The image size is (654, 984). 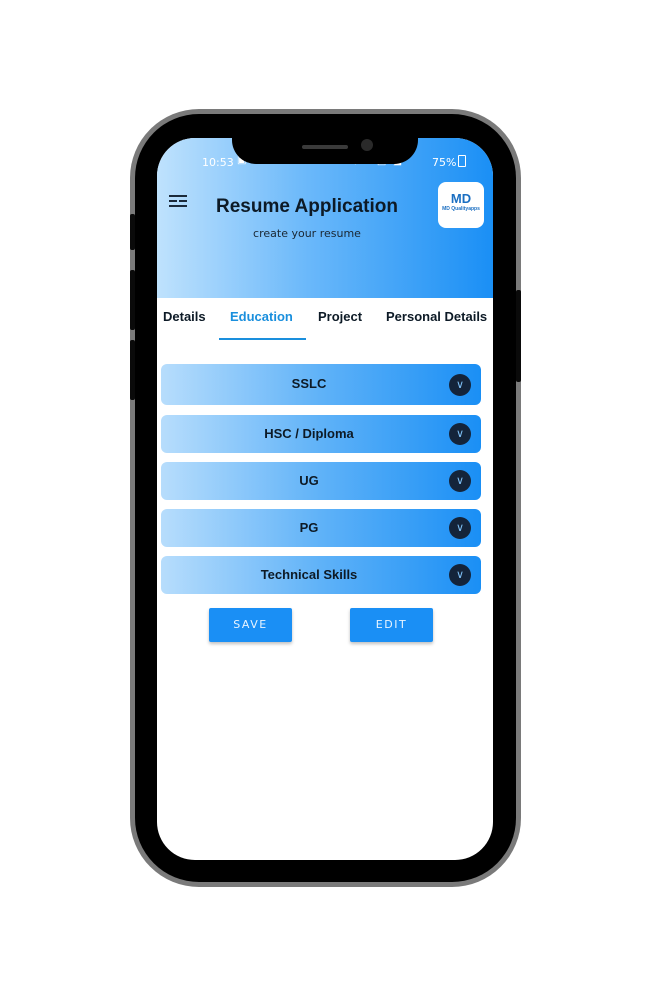 I want to click on tab-personal-details: Personal Details, so click(x=436, y=316).